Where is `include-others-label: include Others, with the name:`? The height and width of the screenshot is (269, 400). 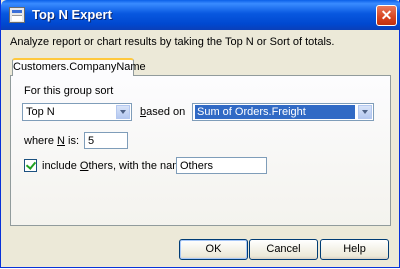
include-others-label: include Others, with the name: is located at coordinates (116, 166).